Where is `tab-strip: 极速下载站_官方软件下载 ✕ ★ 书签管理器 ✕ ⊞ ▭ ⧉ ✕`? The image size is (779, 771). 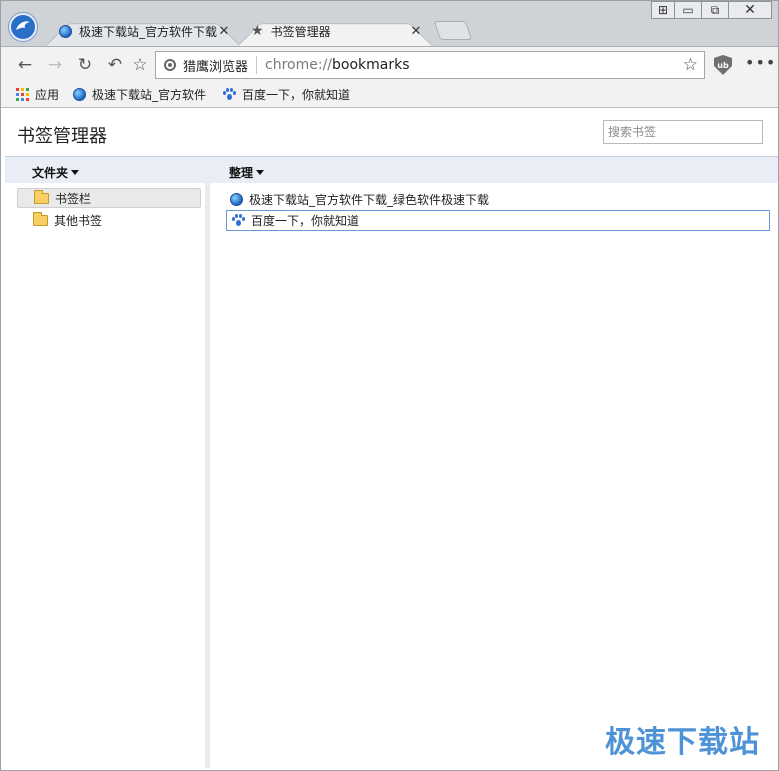
tab-strip: 极速下载站_官方软件下载 ✕ ★ 书签管理器 ✕ ⊞ ▭ ⧉ ✕ is located at coordinates (389, 23).